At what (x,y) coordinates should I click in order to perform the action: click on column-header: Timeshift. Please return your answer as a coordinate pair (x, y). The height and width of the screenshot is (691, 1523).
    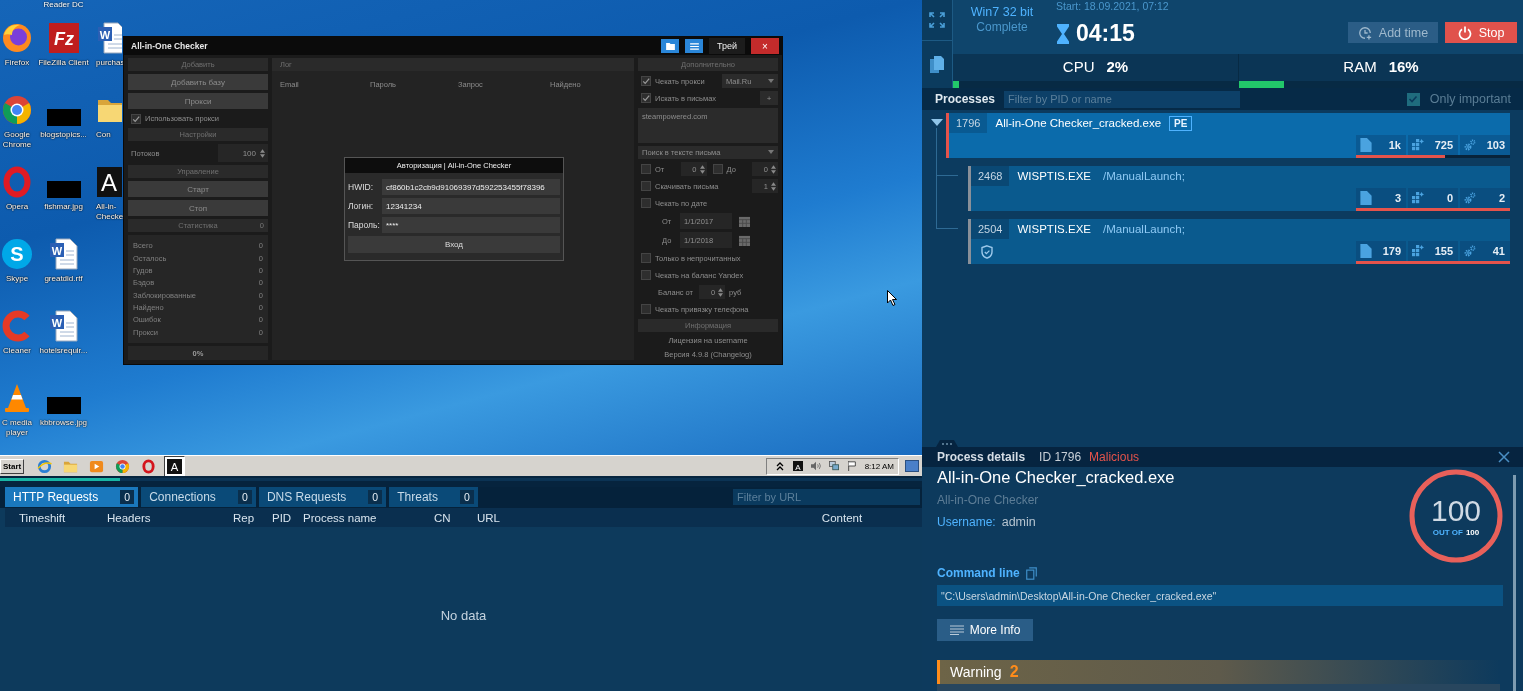
    Looking at the image, I should click on (49, 517).